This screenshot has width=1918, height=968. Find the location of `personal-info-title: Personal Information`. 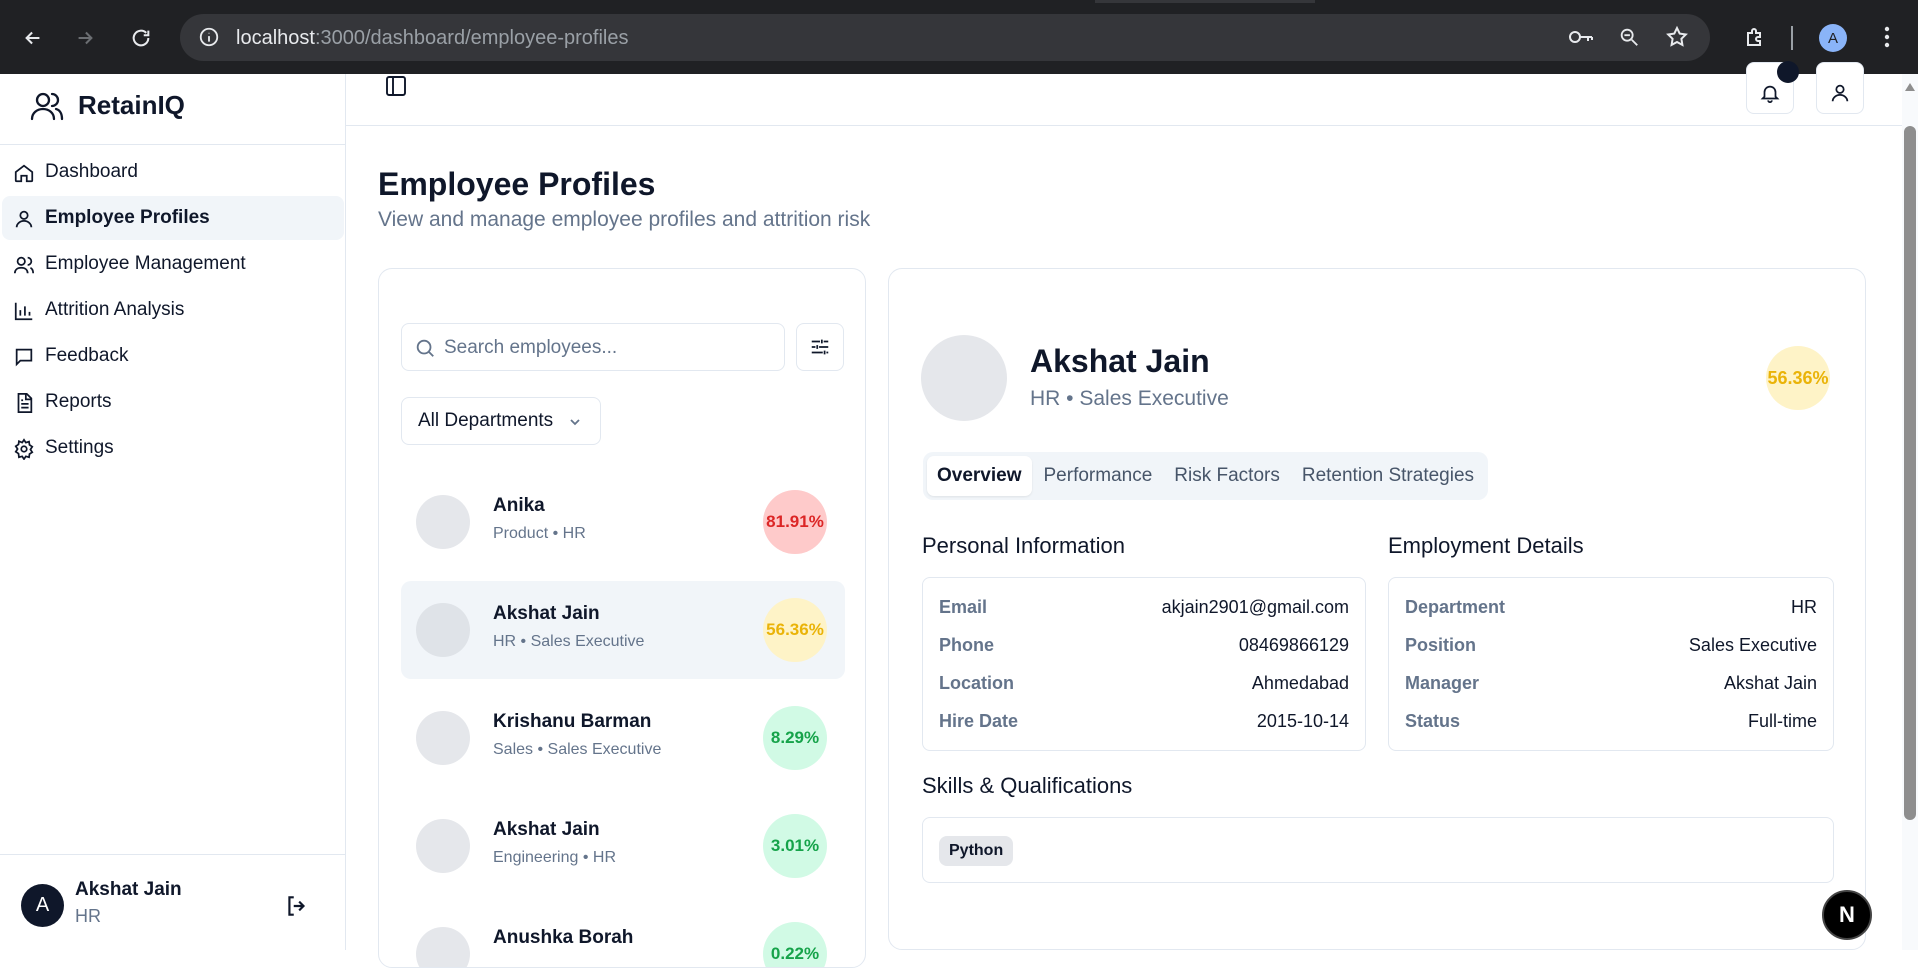

personal-info-title: Personal Information is located at coordinates (1023, 545).